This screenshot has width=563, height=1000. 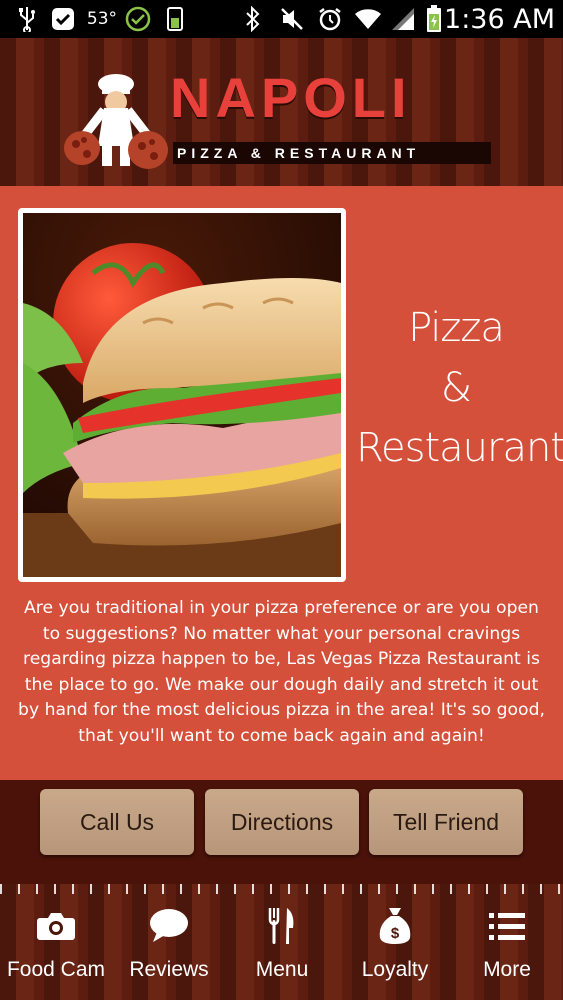 What do you see at coordinates (56, 926) in the screenshot?
I see `camera-icon` at bounding box center [56, 926].